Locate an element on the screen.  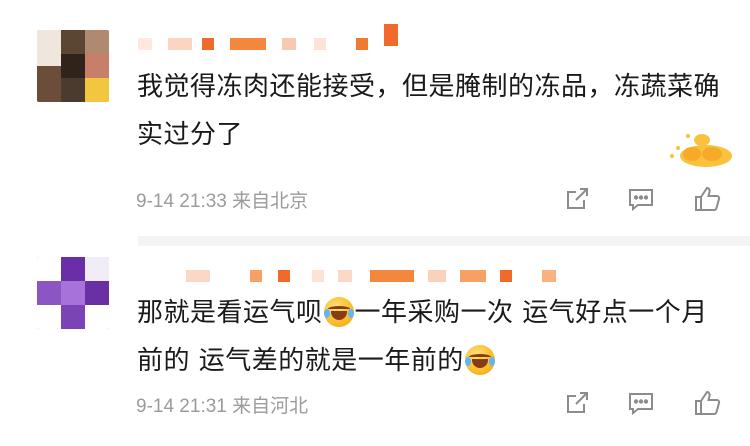
coin-badge-icon is located at coordinates (701, 150).